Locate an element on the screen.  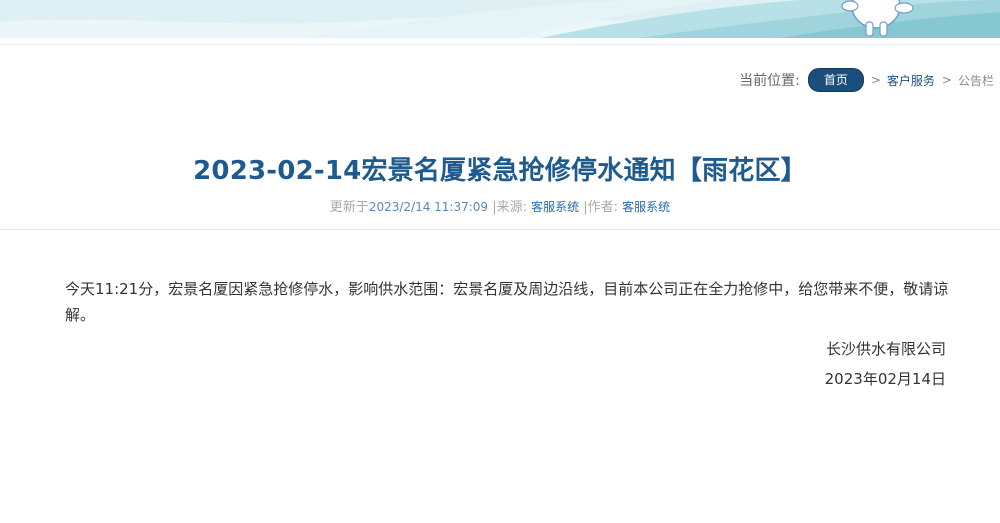
article-signature: 长沙供水有限公司 2023年02月14日 is located at coordinates (885, 364).